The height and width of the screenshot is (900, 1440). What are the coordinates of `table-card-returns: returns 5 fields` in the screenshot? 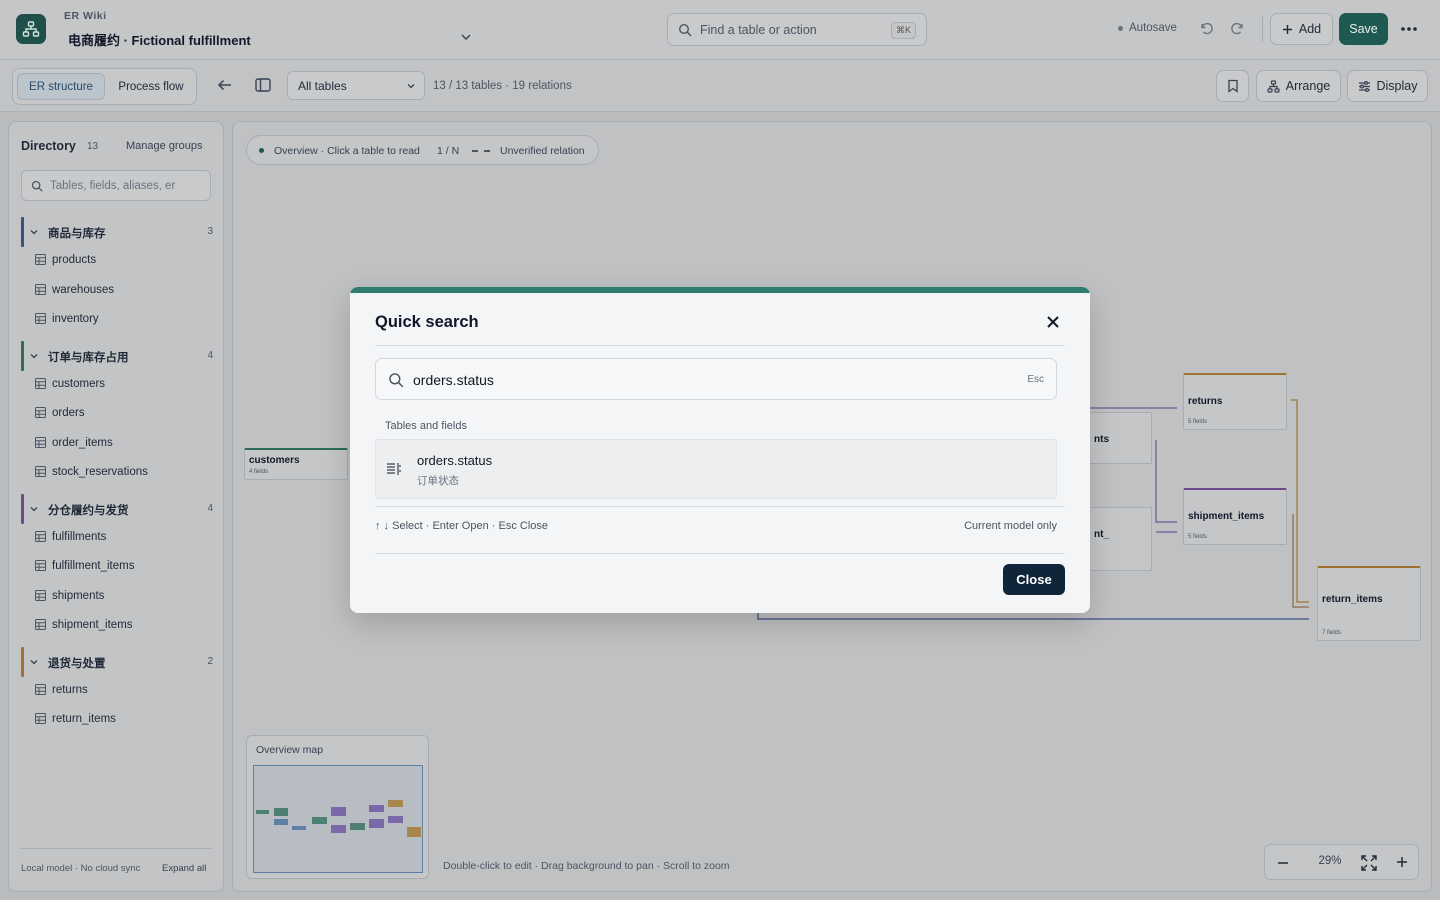 It's located at (1235, 401).